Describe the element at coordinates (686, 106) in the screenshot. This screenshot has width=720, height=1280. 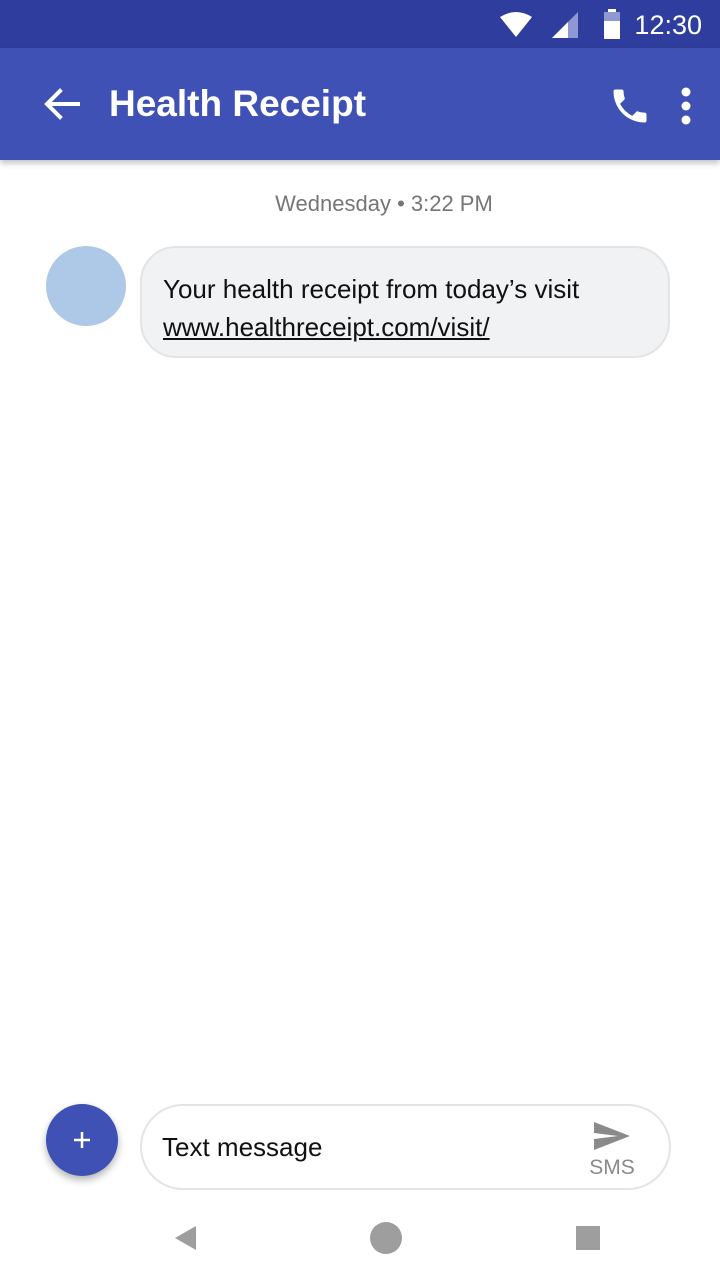
I see `more-vert-icon` at that location.